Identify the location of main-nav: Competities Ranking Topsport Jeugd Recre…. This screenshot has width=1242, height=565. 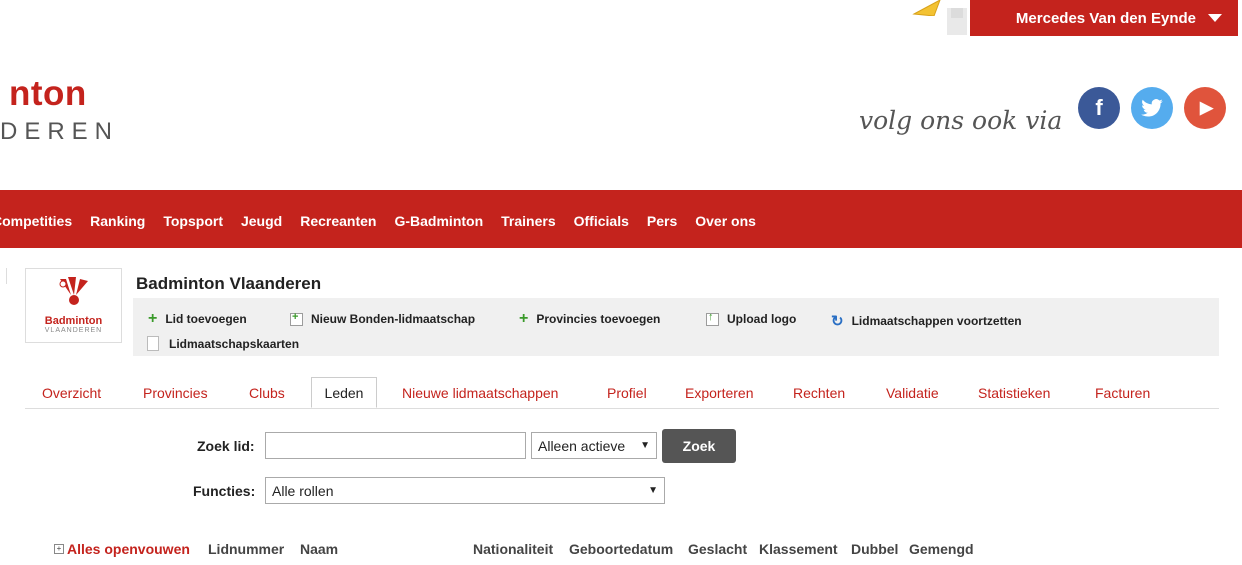
(378, 221).